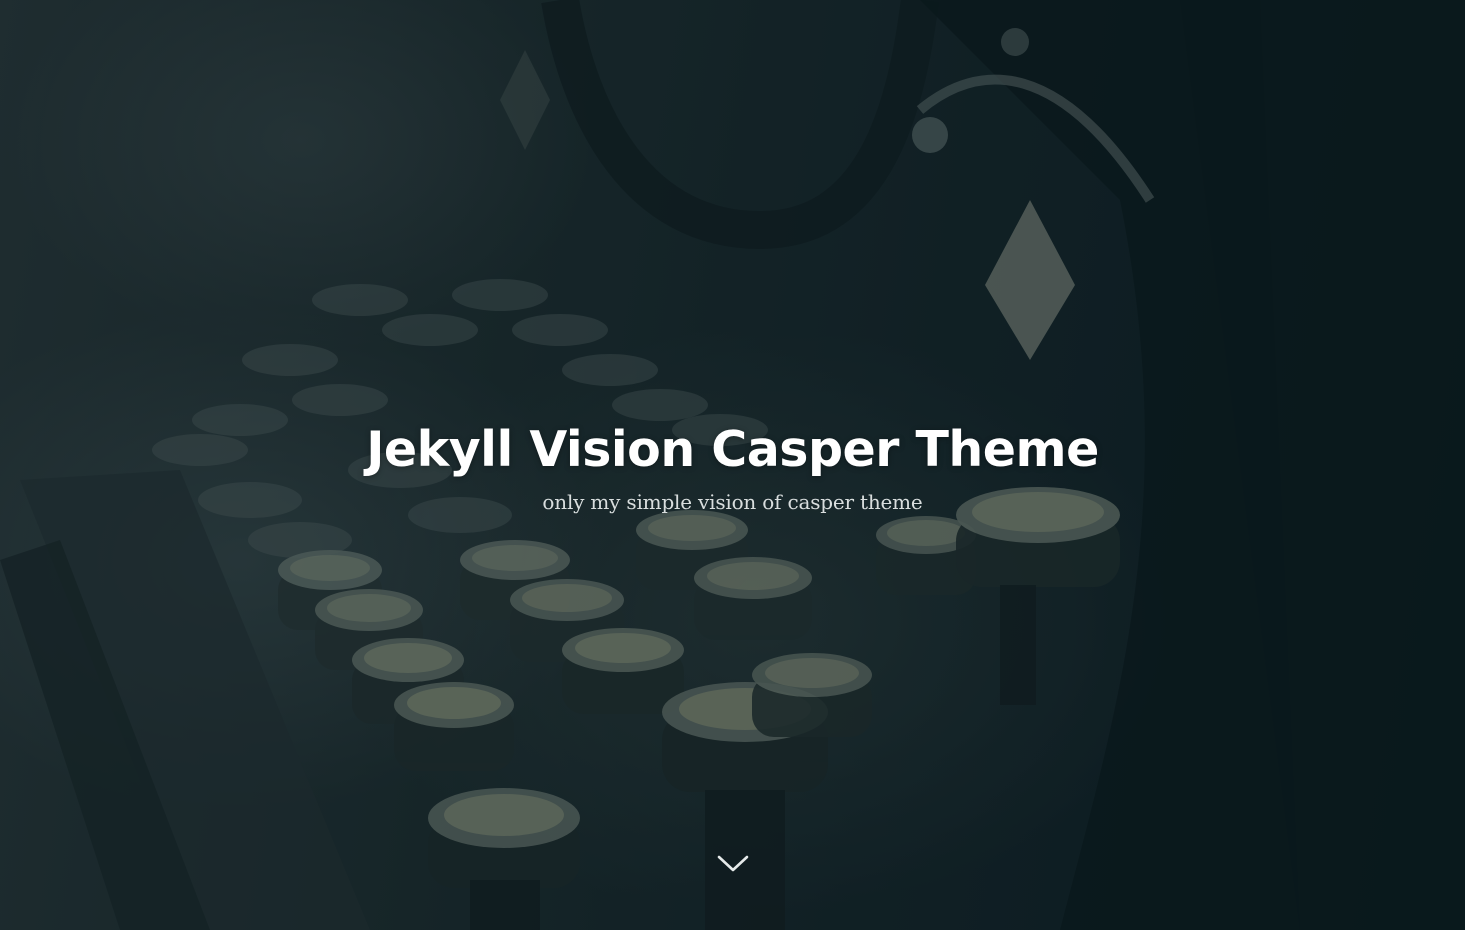 This screenshot has height=930, width=1465. I want to click on chevron-down-icon, so click(733, 863).